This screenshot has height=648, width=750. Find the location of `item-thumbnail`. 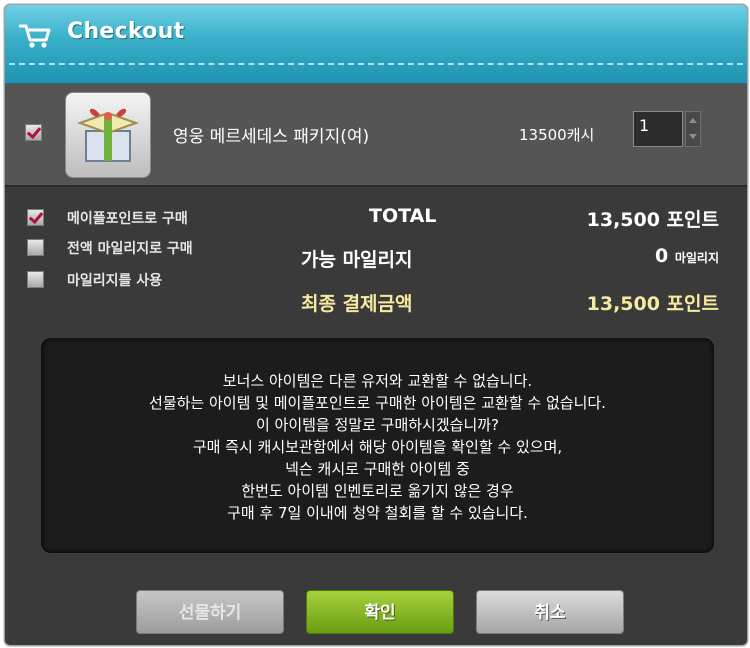

item-thumbnail is located at coordinates (108, 135).